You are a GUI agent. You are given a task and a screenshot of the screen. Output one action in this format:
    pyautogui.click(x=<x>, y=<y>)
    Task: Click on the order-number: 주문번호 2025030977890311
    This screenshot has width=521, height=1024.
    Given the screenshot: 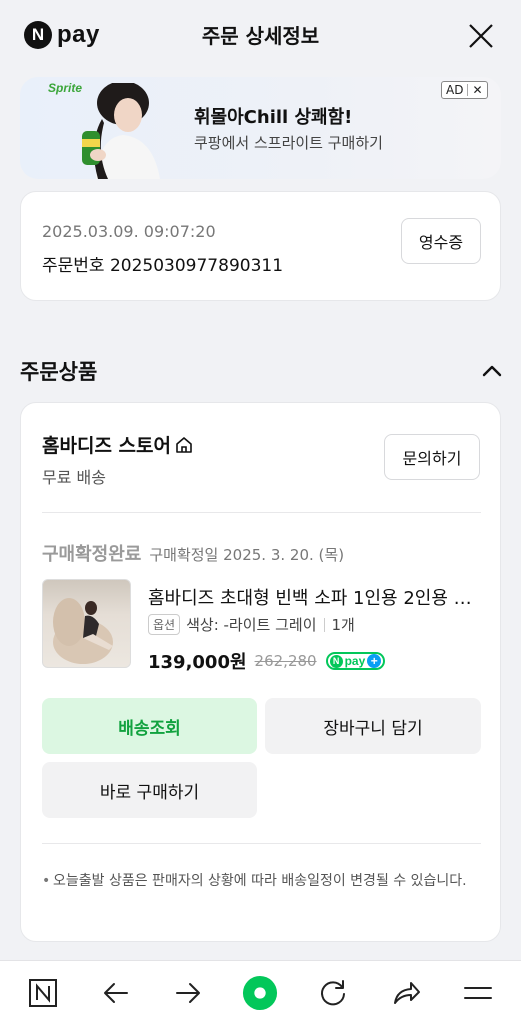 What is the action you would take?
    pyautogui.click(x=163, y=266)
    